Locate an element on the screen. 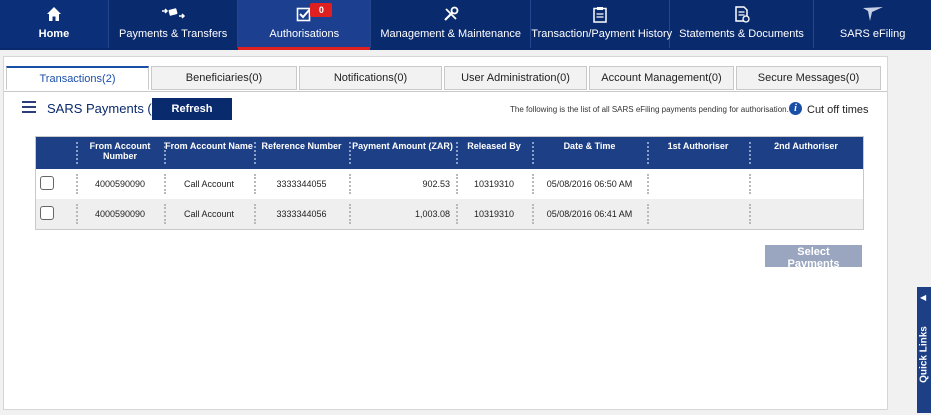 This screenshot has height=415, width=931. section-title: SARS Payments (2) is located at coordinates (105, 108).